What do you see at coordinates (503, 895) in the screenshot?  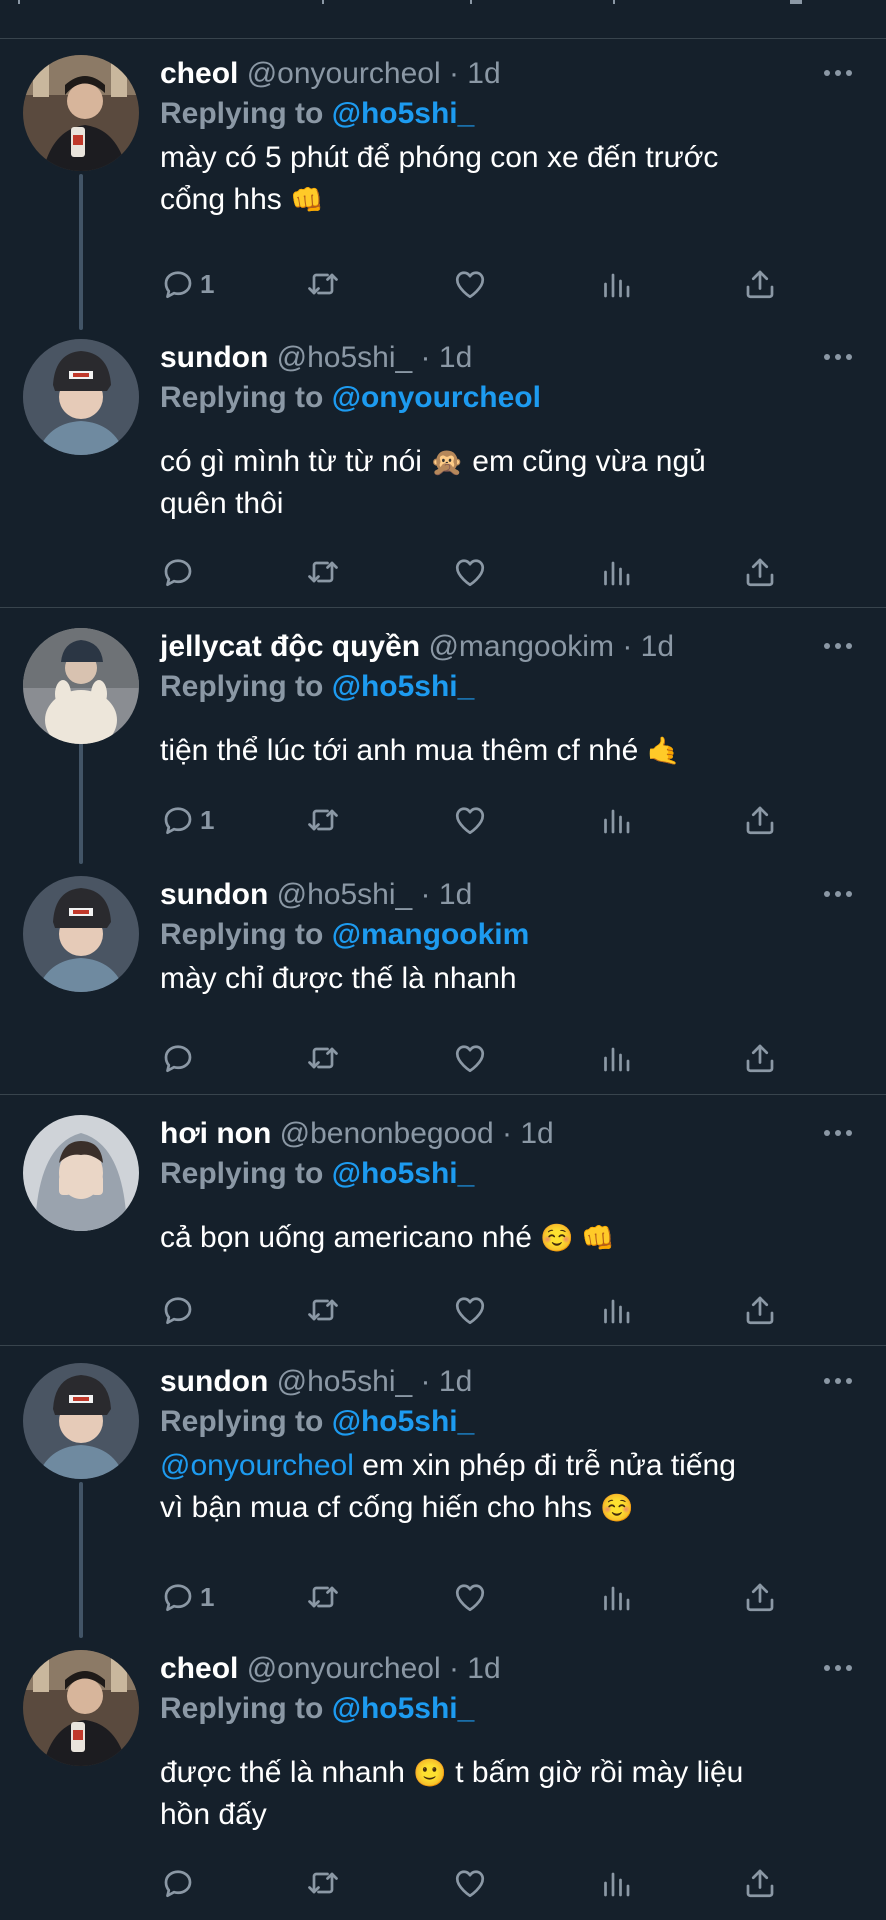 I see `tweet-header: sundon @ho5shi_ · 1d` at bounding box center [503, 895].